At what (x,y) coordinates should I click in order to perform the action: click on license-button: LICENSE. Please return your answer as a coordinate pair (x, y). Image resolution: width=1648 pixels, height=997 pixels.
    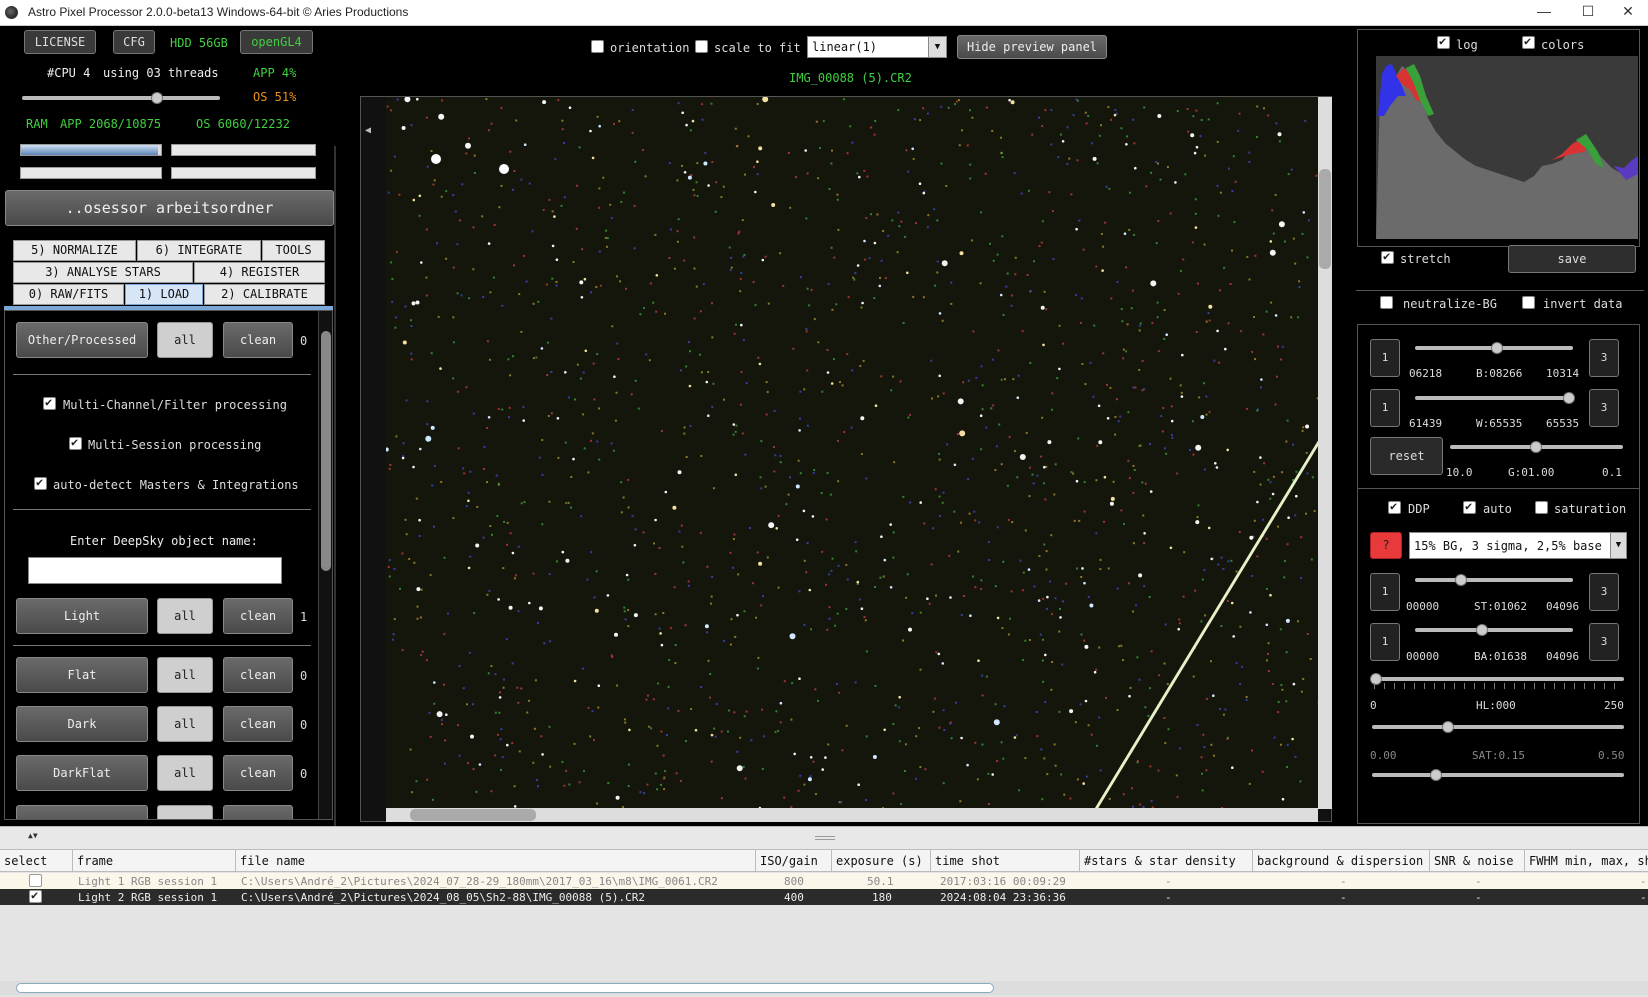
    Looking at the image, I should click on (60, 42).